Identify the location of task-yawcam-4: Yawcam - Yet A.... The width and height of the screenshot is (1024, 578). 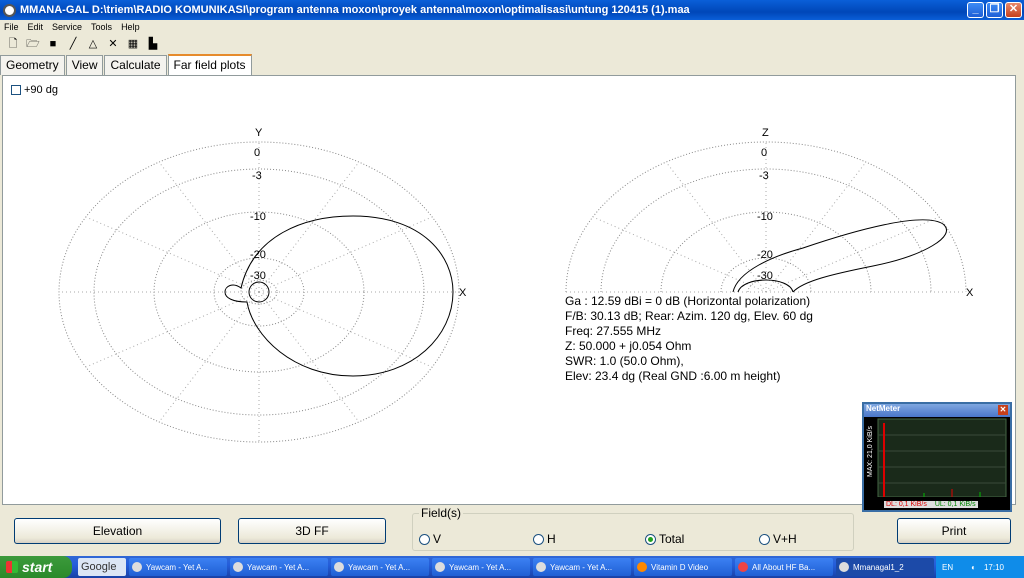
(481, 567).